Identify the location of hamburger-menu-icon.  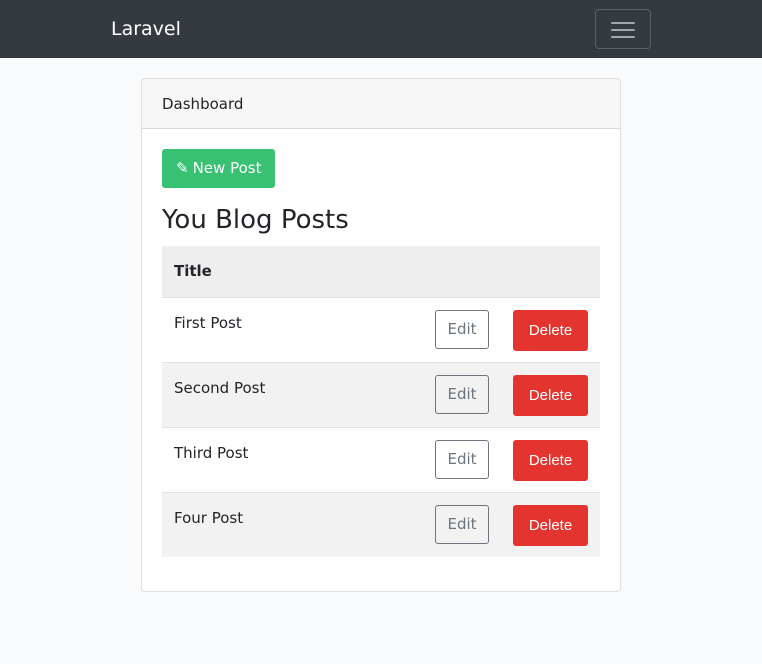
(623, 30).